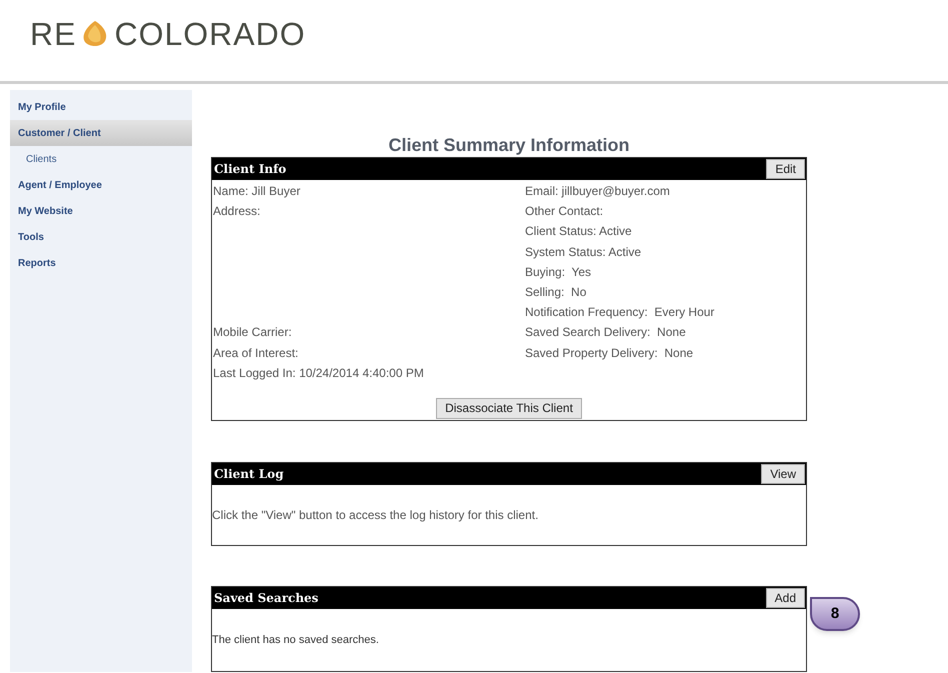  Describe the element at coordinates (558, 272) in the screenshot. I see `field-text: Buying: Yes` at that location.